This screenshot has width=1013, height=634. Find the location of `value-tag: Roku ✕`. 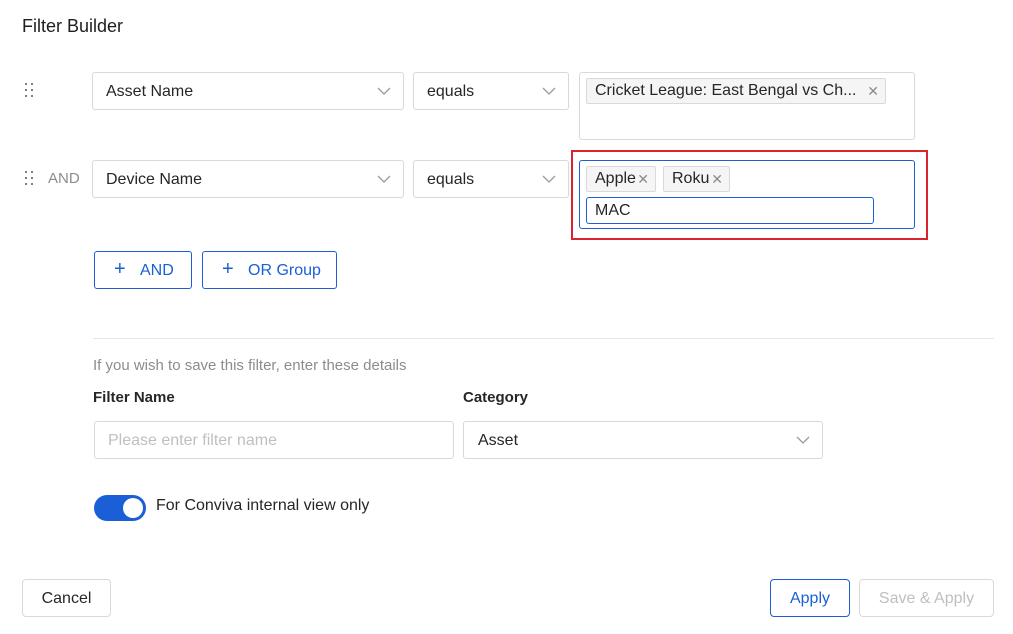

value-tag: Roku ✕ is located at coordinates (696, 179).